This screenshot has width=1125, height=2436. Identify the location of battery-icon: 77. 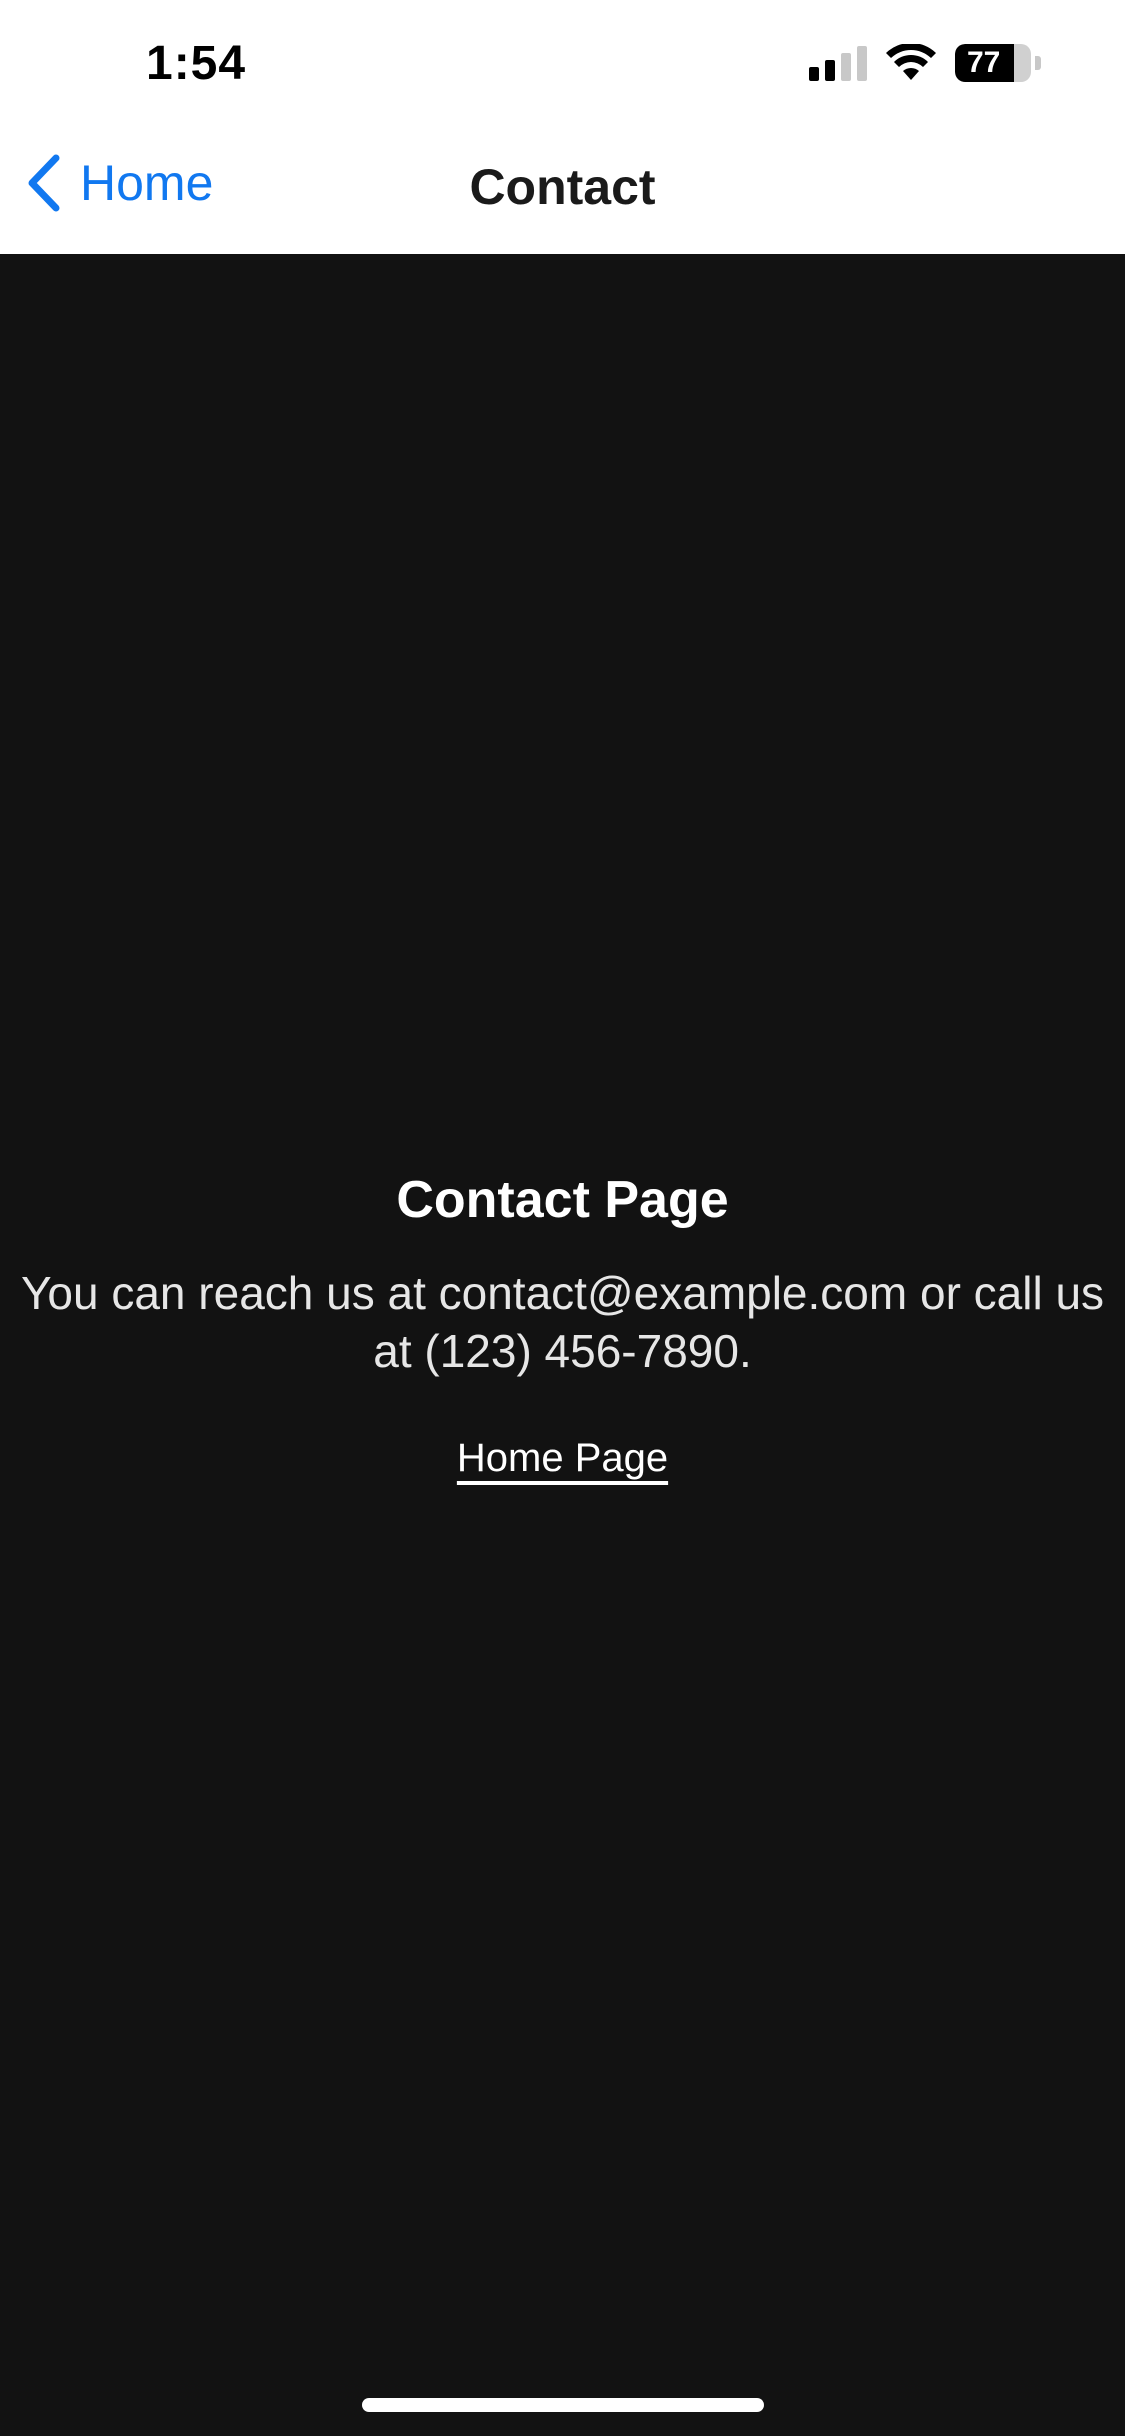
(993, 63).